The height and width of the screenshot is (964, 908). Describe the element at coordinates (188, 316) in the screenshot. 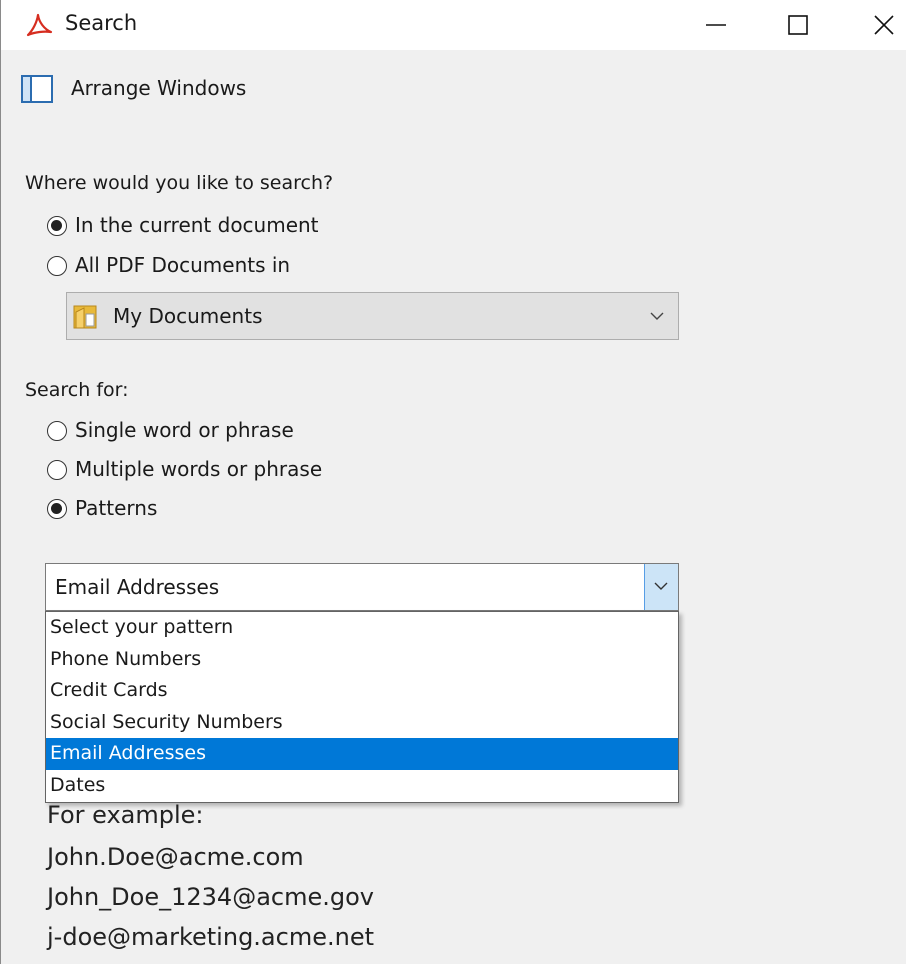

I see `location-value: My Documents` at that location.